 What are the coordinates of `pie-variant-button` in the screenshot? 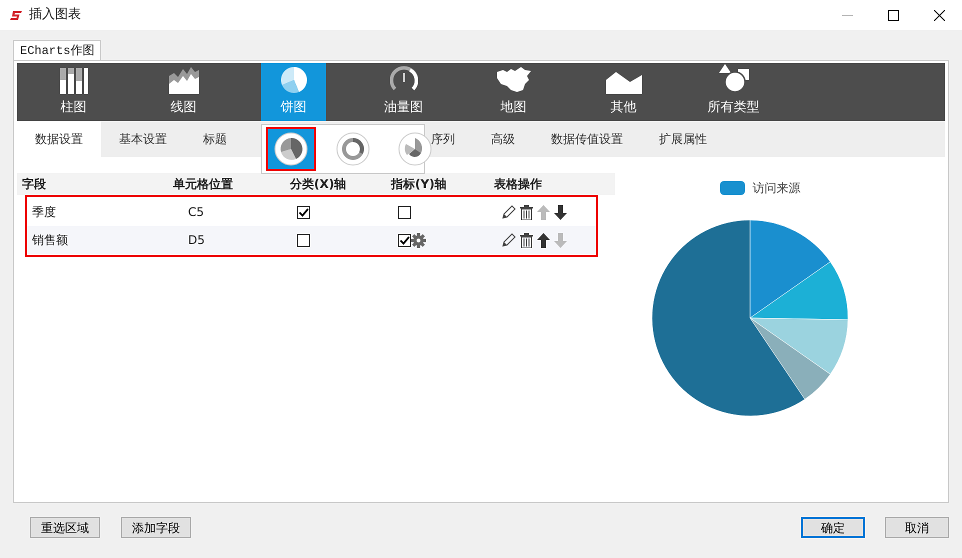 It's located at (291, 149).